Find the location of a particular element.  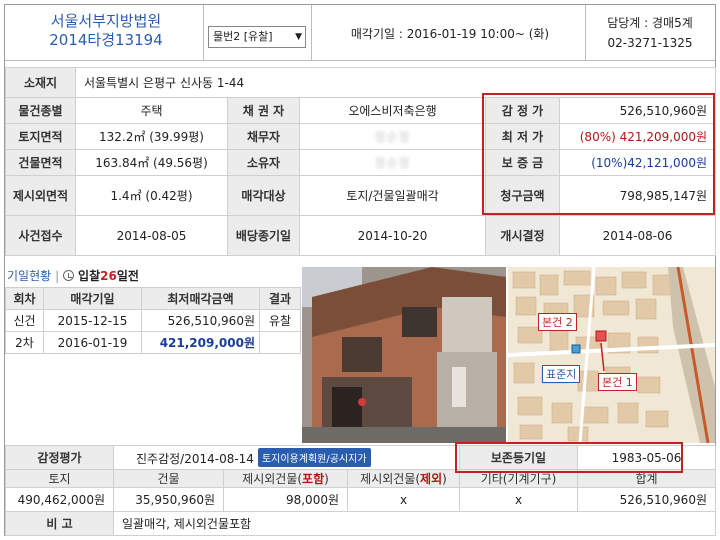

excluded-extra-value: x is located at coordinates (403, 499).